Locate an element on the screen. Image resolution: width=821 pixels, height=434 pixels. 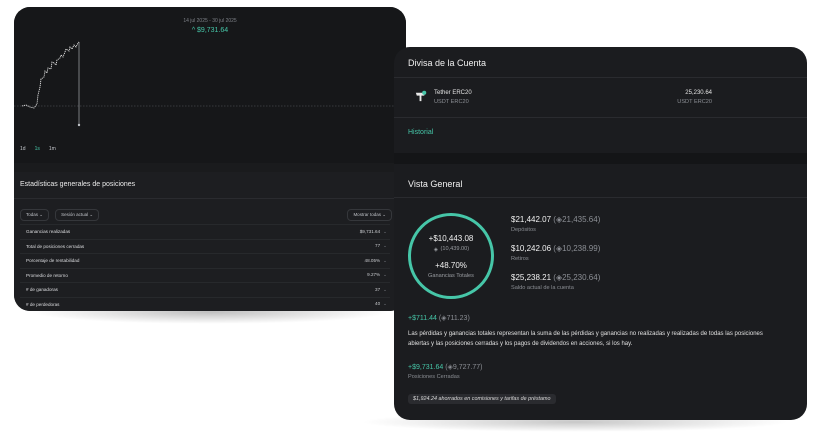
stats-row: # de perdedoras 40 ⌄ is located at coordinates (205, 304).